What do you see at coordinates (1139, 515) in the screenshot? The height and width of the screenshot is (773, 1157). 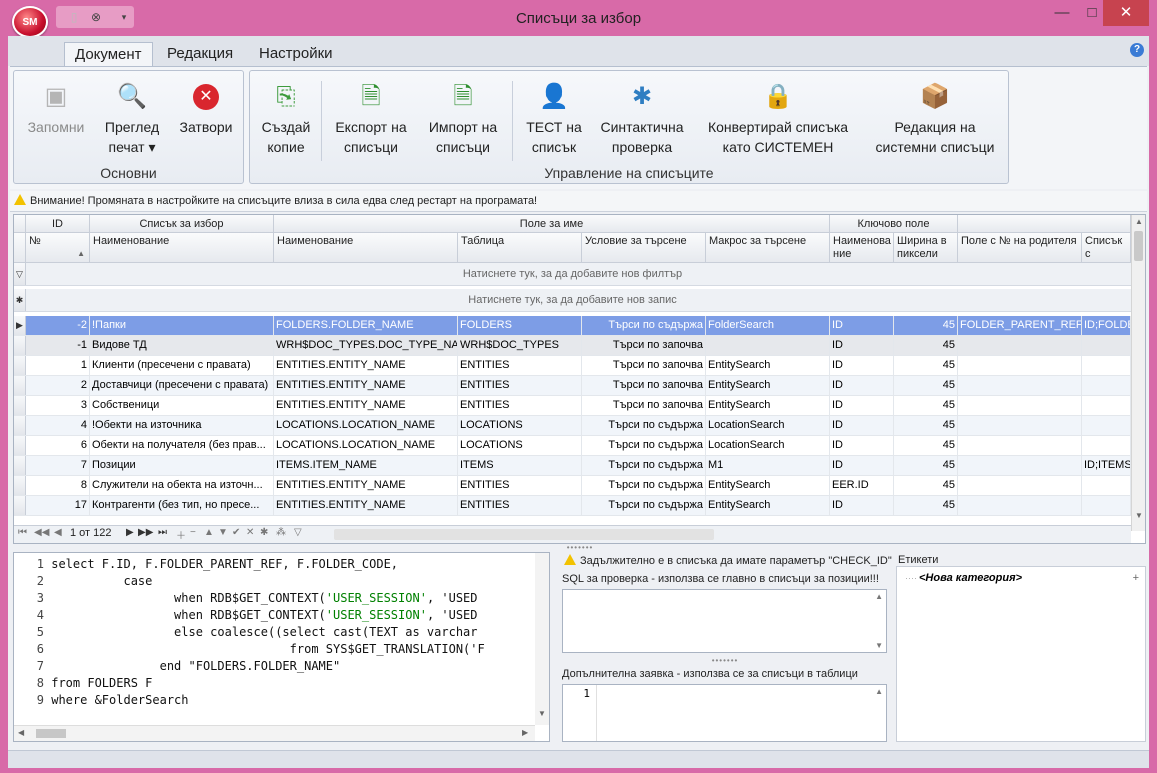 I see `scroll-down-icon: ▼` at bounding box center [1139, 515].